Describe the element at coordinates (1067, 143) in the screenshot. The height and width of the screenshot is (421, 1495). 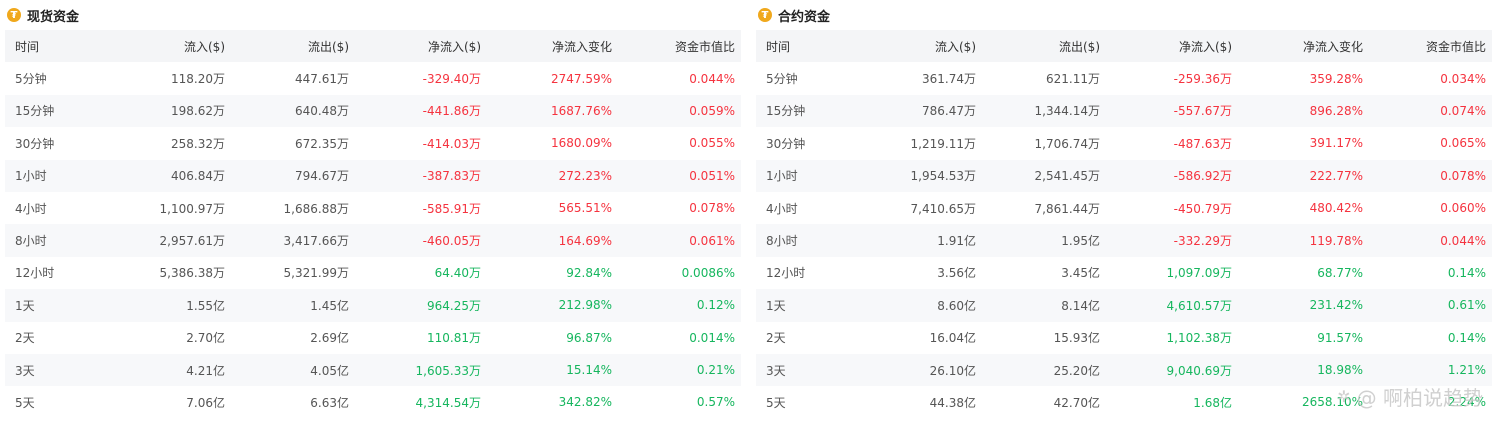
I see `cell-outflow: 1,706.74万` at that location.